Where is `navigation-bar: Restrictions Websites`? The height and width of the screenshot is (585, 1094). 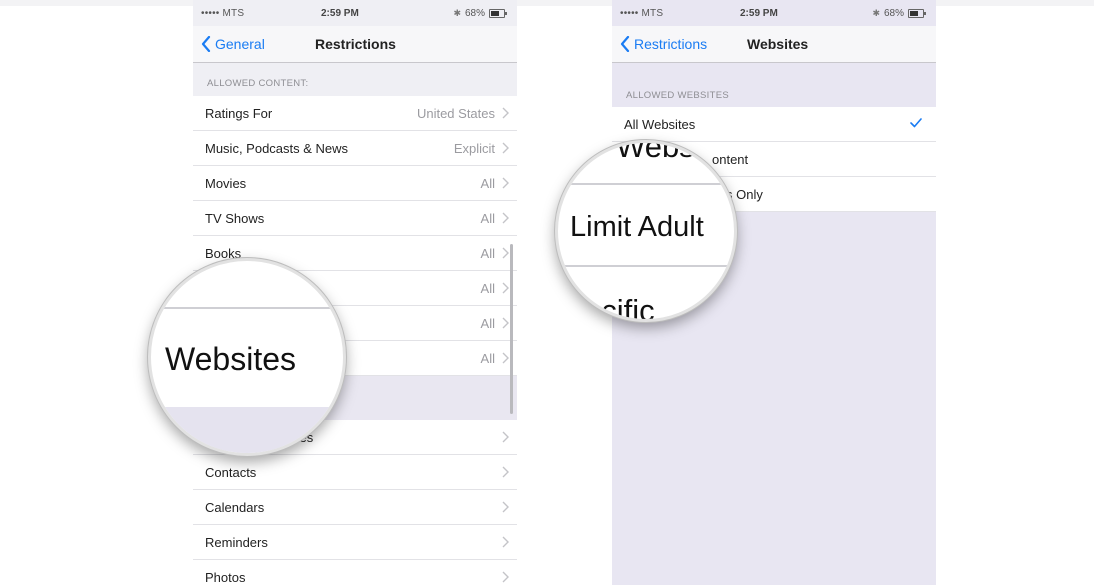
navigation-bar: Restrictions Websites is located at coordinates (774, 44).